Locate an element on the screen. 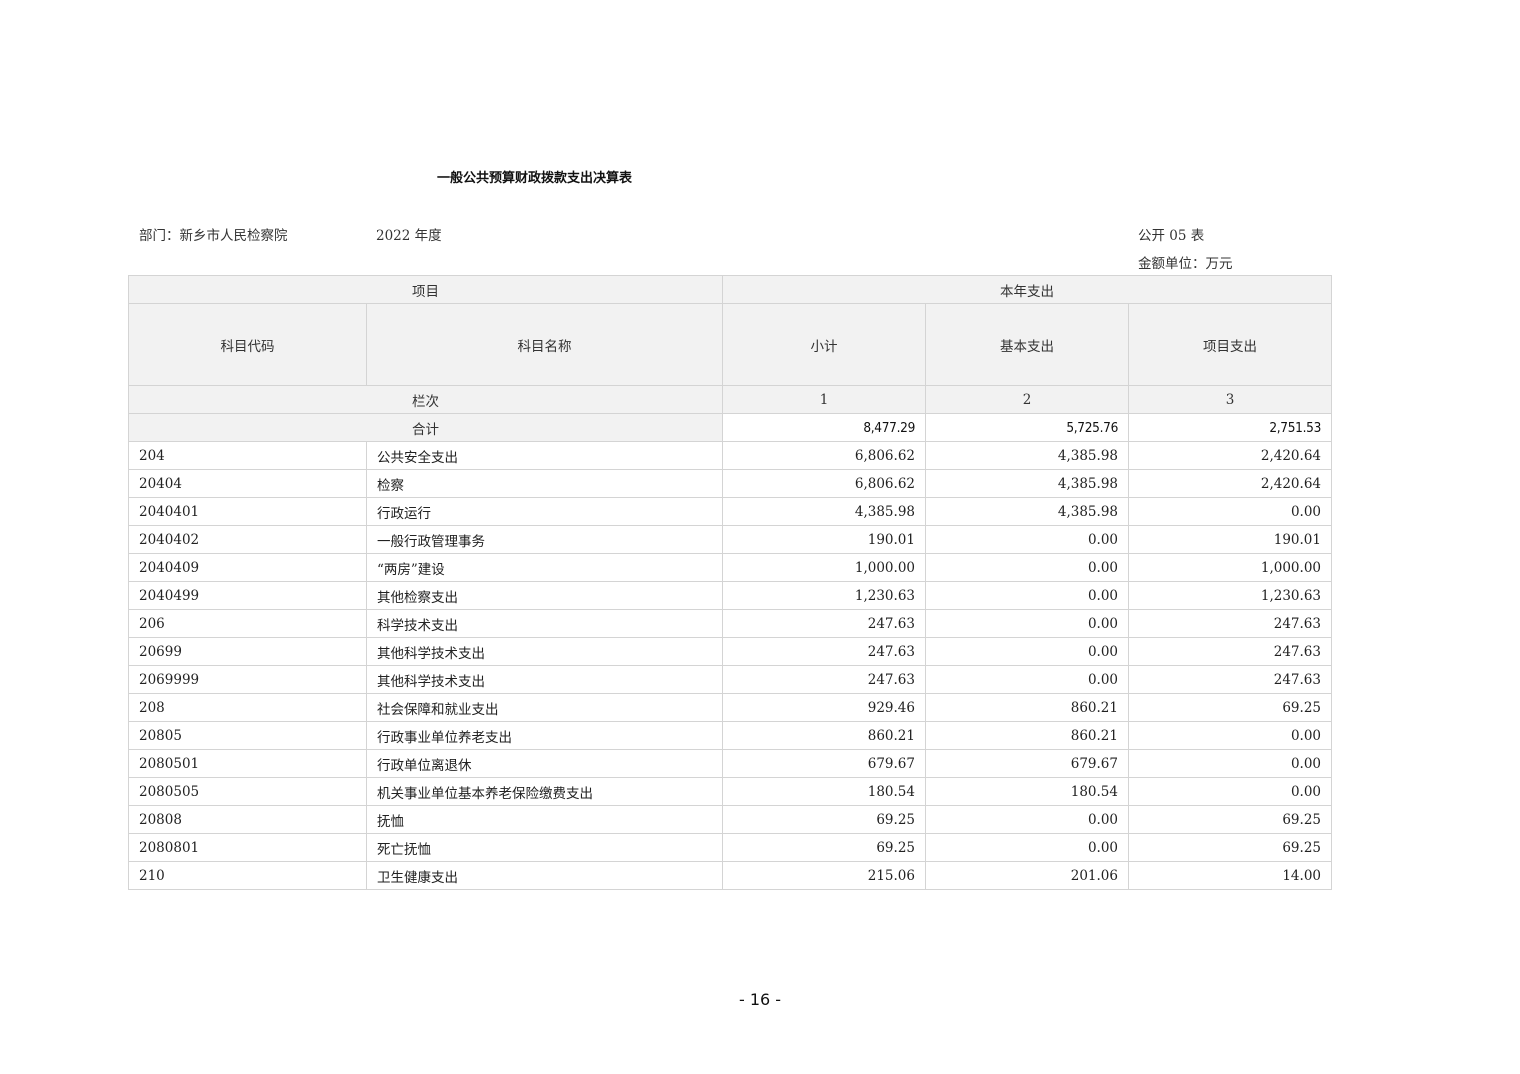 This screenshot has width=1520, height=1074. currency-unit-label: 金额单位：万元 is located at coordinates (1185, 264).